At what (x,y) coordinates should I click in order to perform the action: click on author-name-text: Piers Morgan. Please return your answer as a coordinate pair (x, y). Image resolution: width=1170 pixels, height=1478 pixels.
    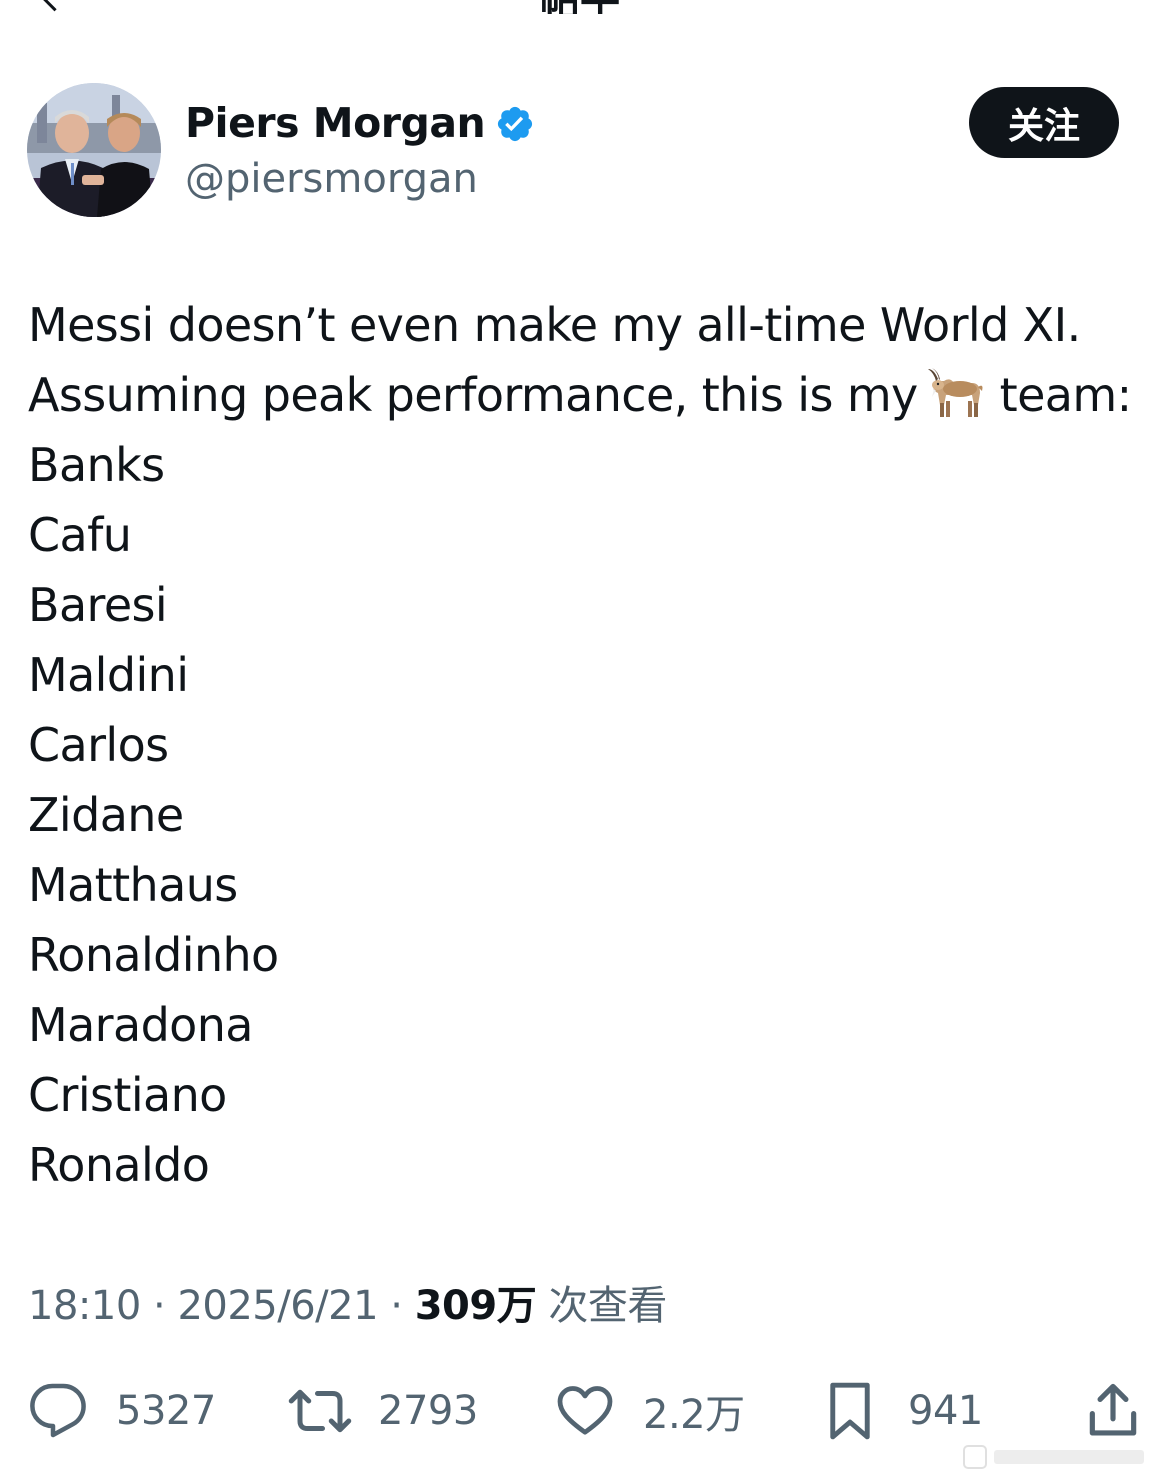
    Looking at the image, I should click on (335, 123).